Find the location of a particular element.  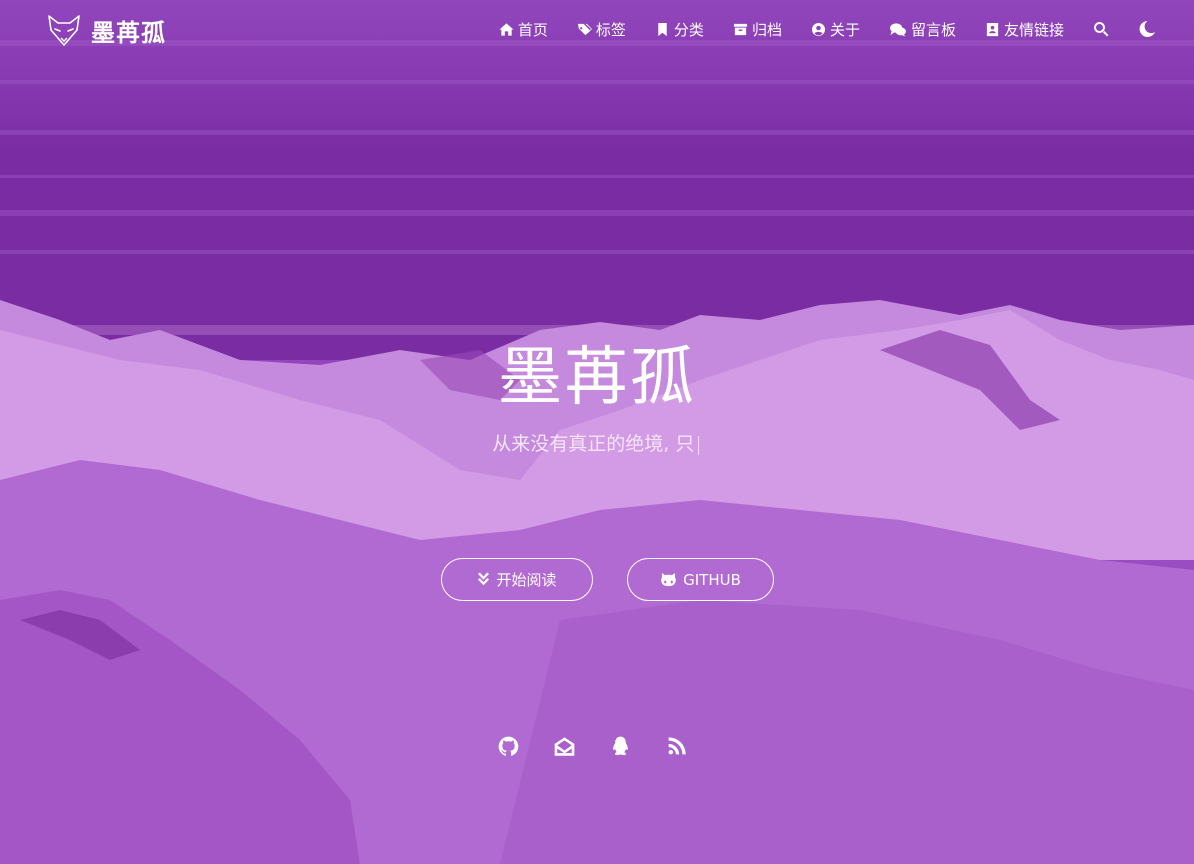

nav-item-label: 首页 is located at coordinates (532, 29).